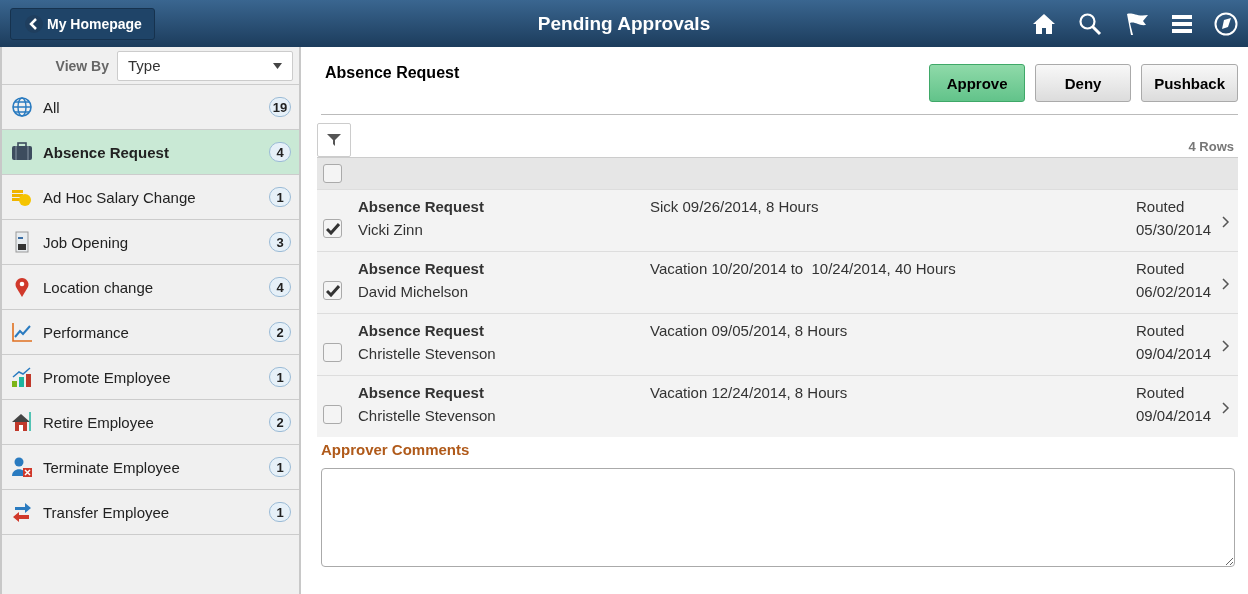 This screenshot has width=1248, height=594. I want to click on action-button: Approve, so click(977, 83).